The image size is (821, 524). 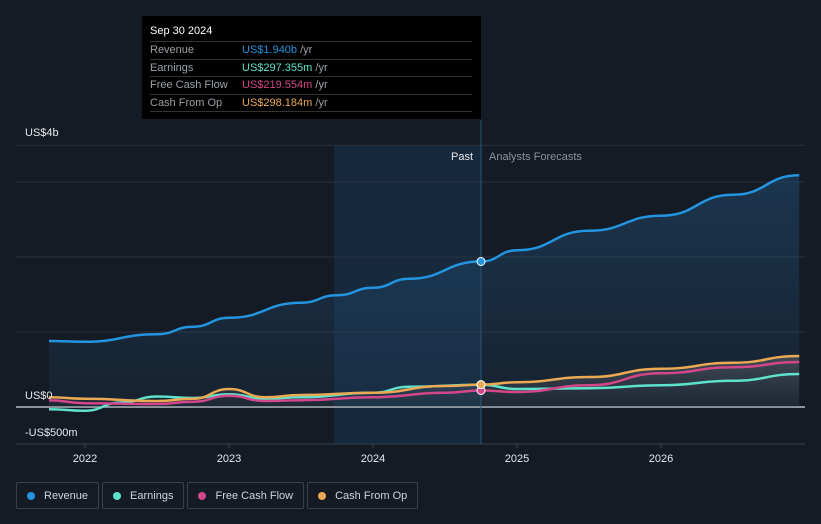 I want to click on legend-item-earnings: Earnings, so click(x=143, y=495).